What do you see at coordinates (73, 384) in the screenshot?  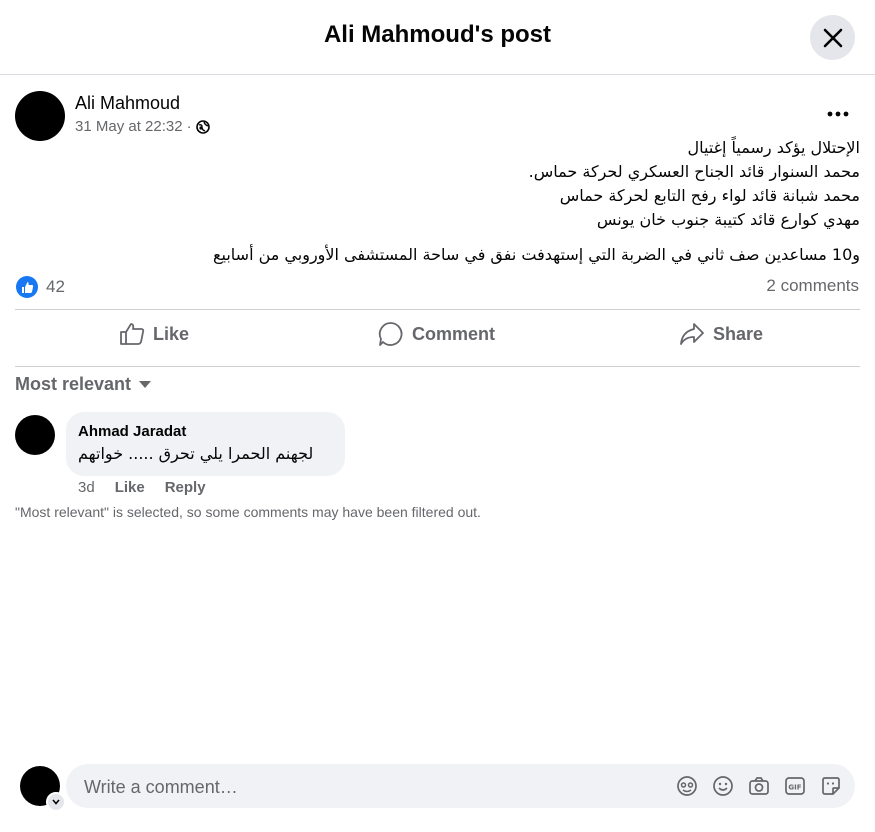 I see `sort-label: Most relevant` at bounding box center [73, 384].